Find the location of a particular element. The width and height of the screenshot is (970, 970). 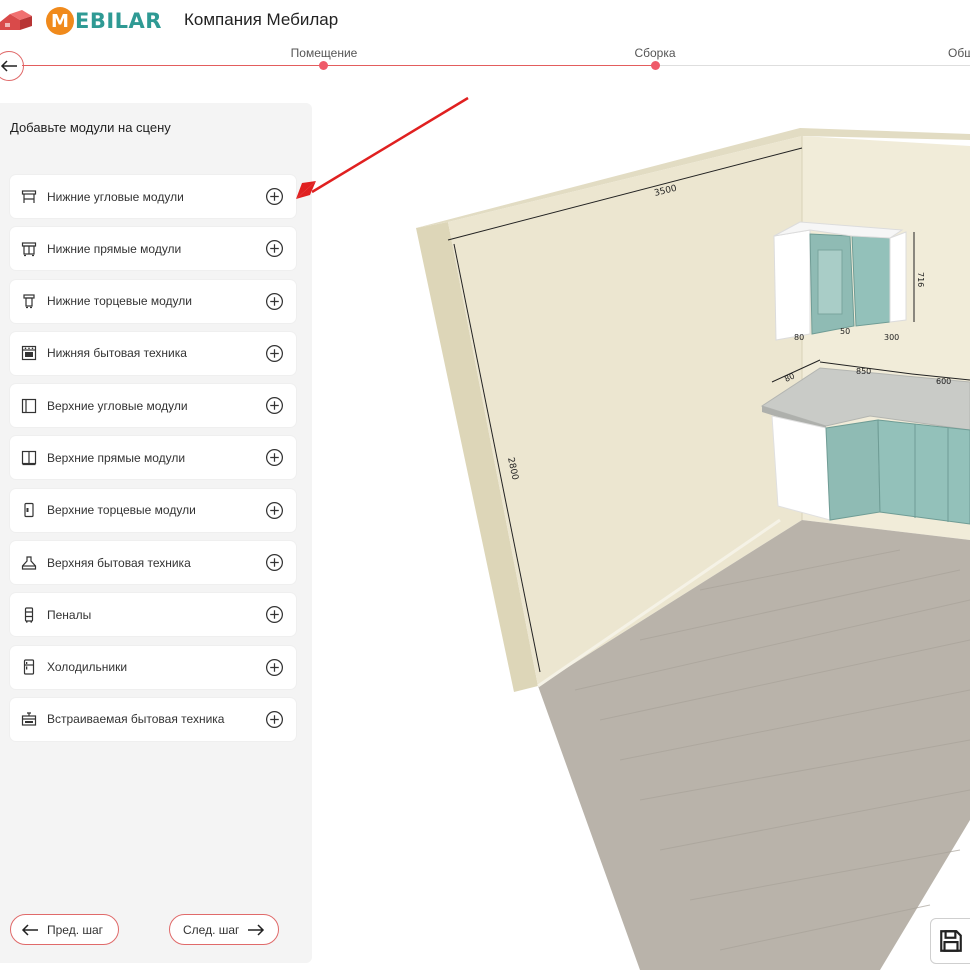

lower-straight-module-icon is located at coordinates (29, 249).